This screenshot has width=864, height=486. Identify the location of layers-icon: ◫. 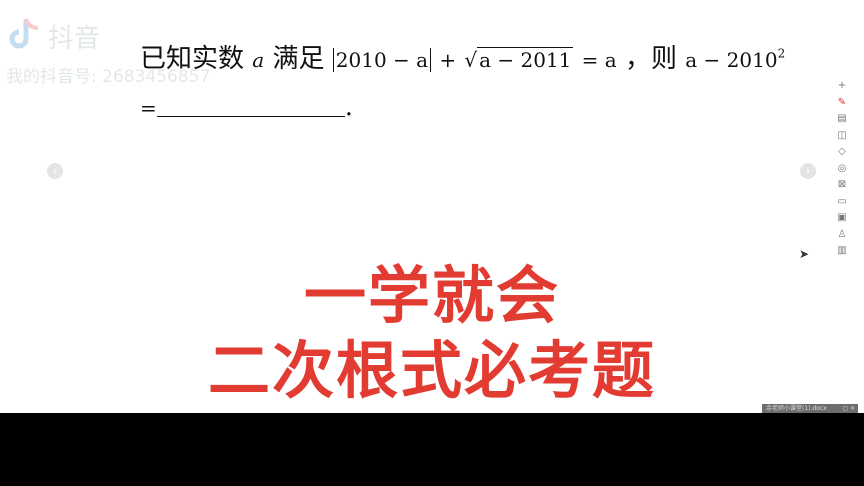
(842, 136).